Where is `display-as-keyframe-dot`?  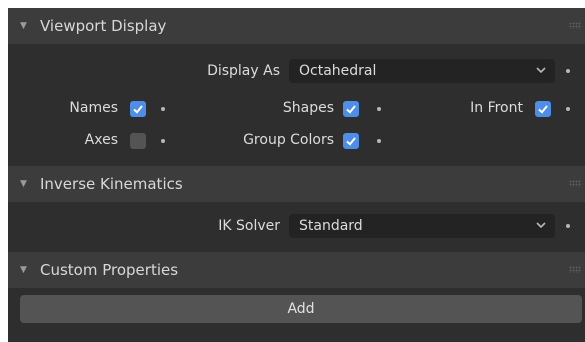 display-as-keyframe-dot is located at coordinates (568, 71).